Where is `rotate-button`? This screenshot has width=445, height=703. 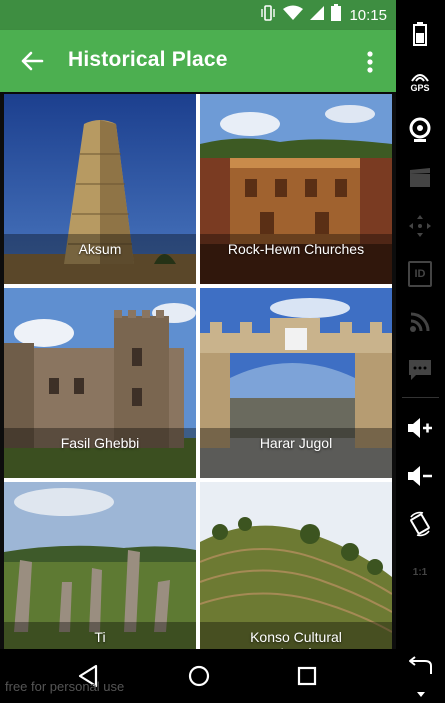 rotate-button is located at coordinates (420, 524).